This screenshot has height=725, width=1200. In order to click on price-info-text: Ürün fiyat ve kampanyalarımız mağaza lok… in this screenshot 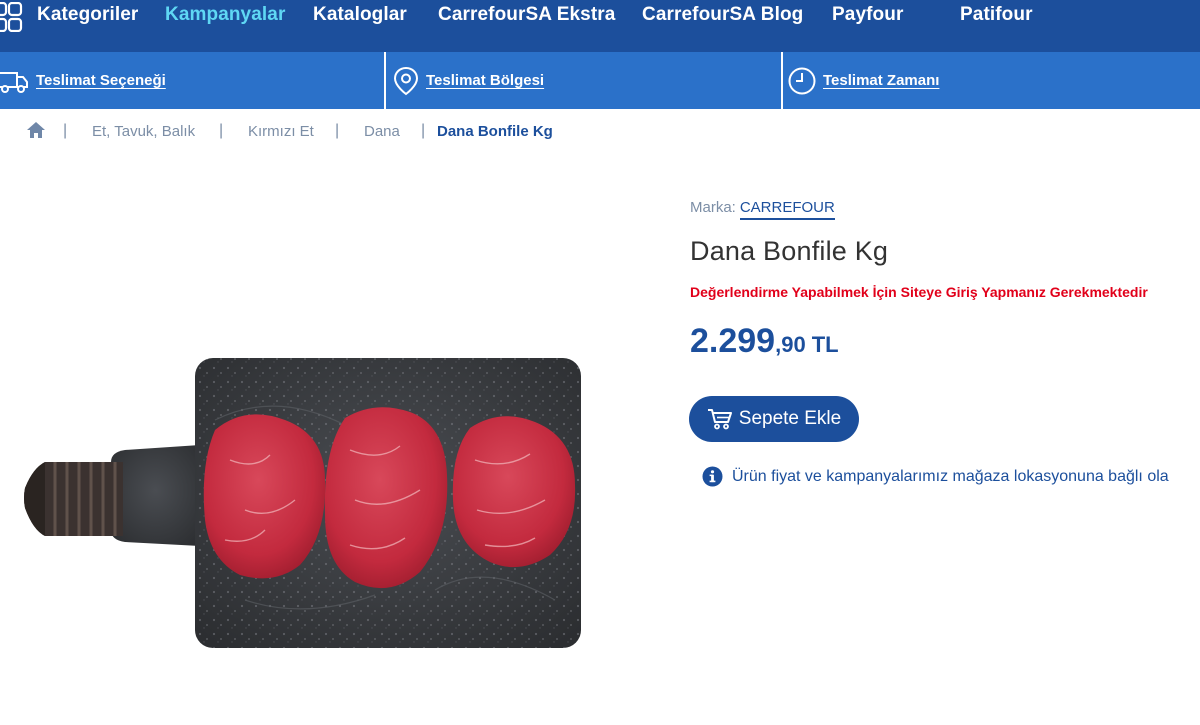, I will do `click(950, 476)`.